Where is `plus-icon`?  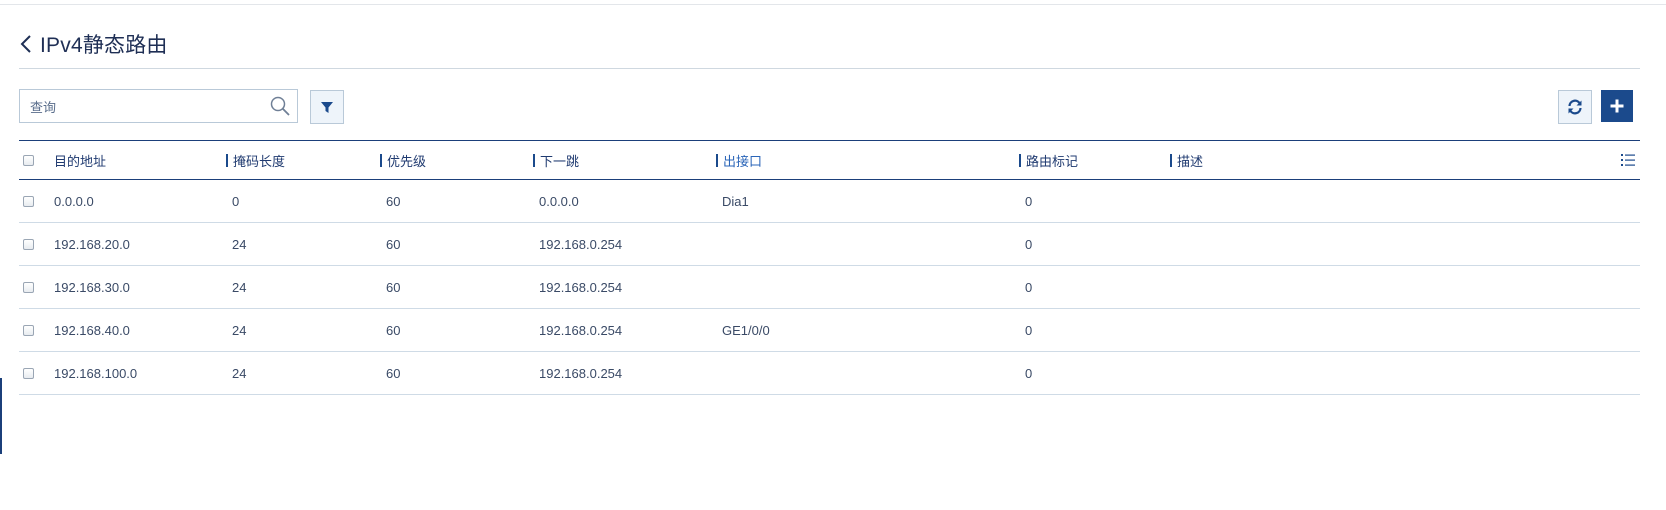 plus-icon is located at coordinates (1617, 106).